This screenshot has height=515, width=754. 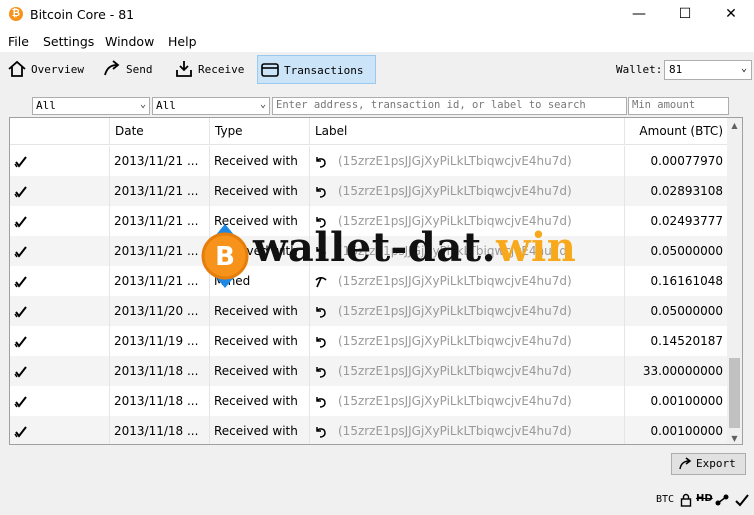 I want to click on export-arrow-icon, so click(x=685, y=463).